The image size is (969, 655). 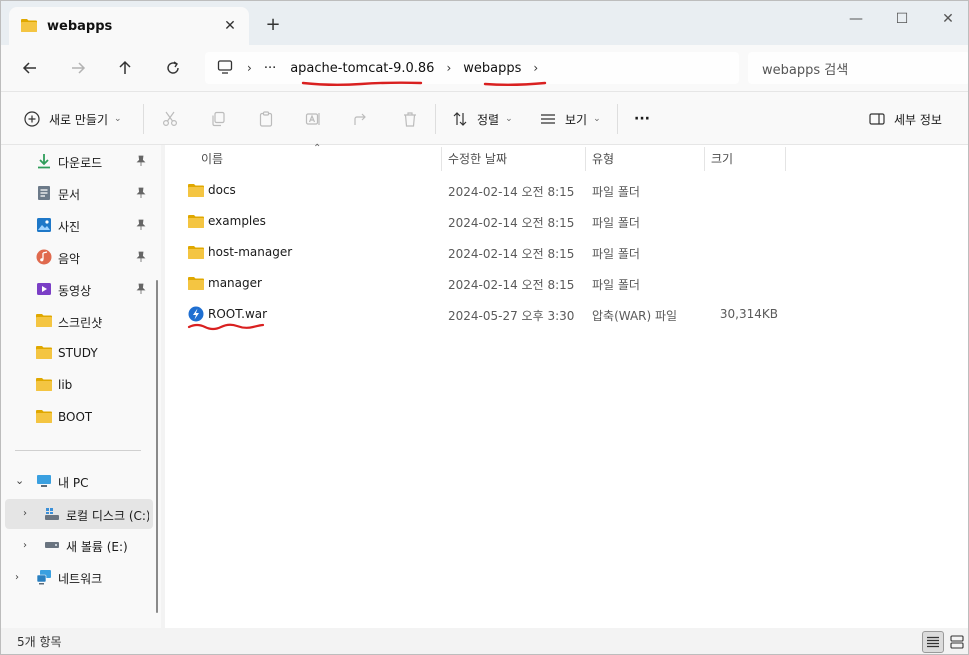 I want to click on file-name: manager, so click(x=235, y=283).